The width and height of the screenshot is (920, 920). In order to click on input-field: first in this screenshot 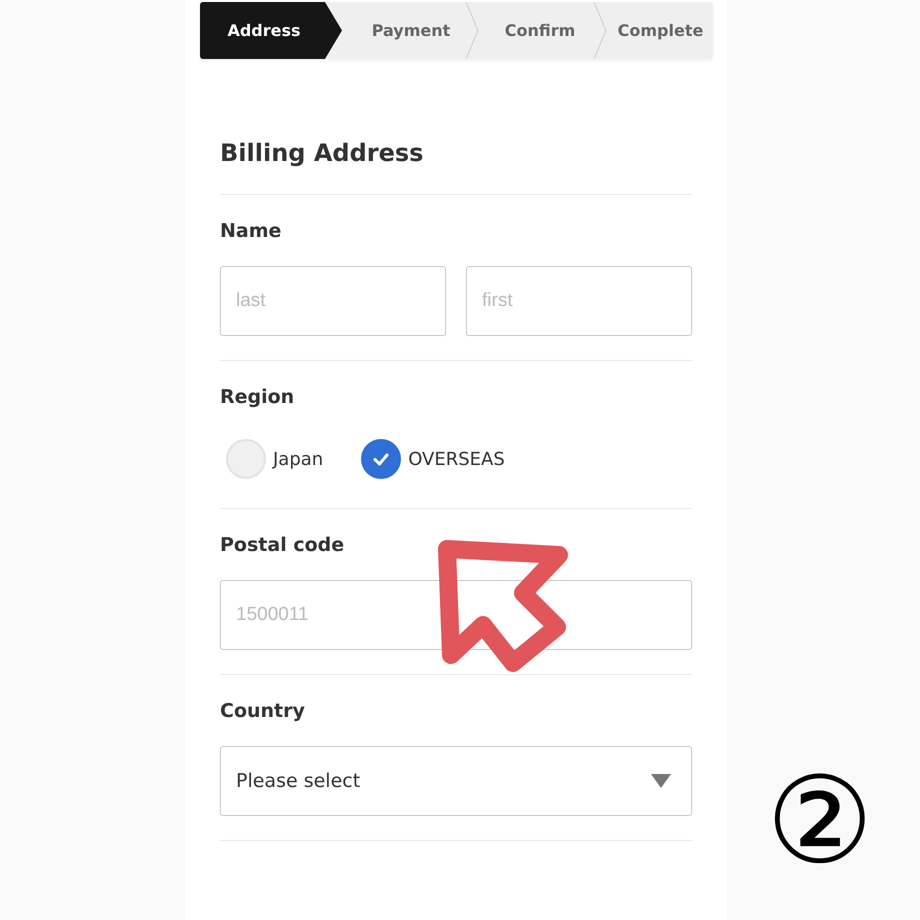, I will do `click(579, 301)`.